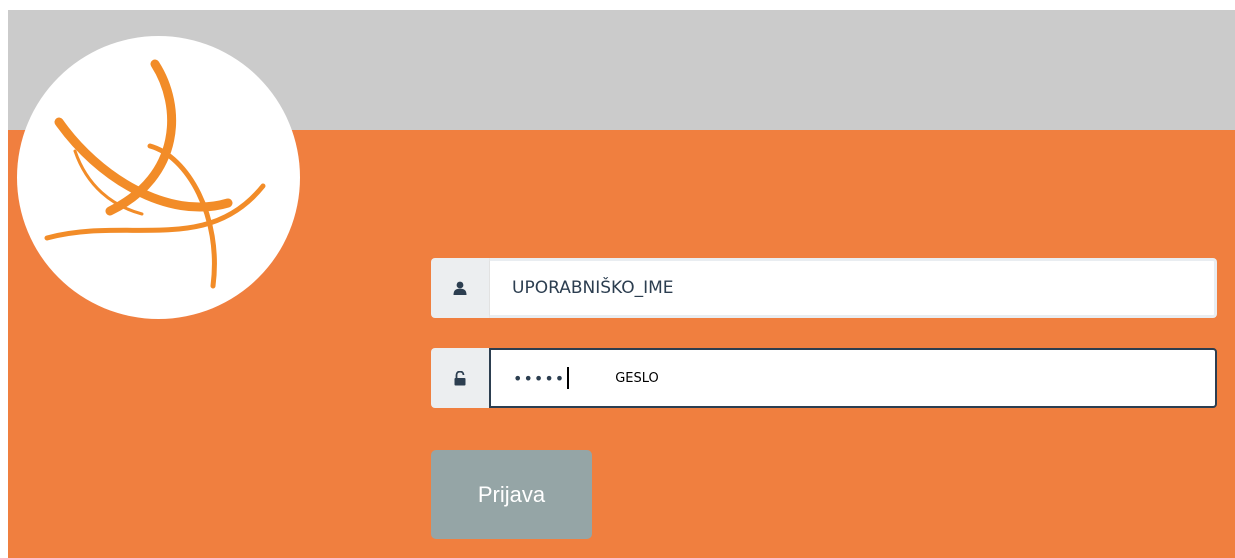  I want to click on user-icon, so click(460, 288).